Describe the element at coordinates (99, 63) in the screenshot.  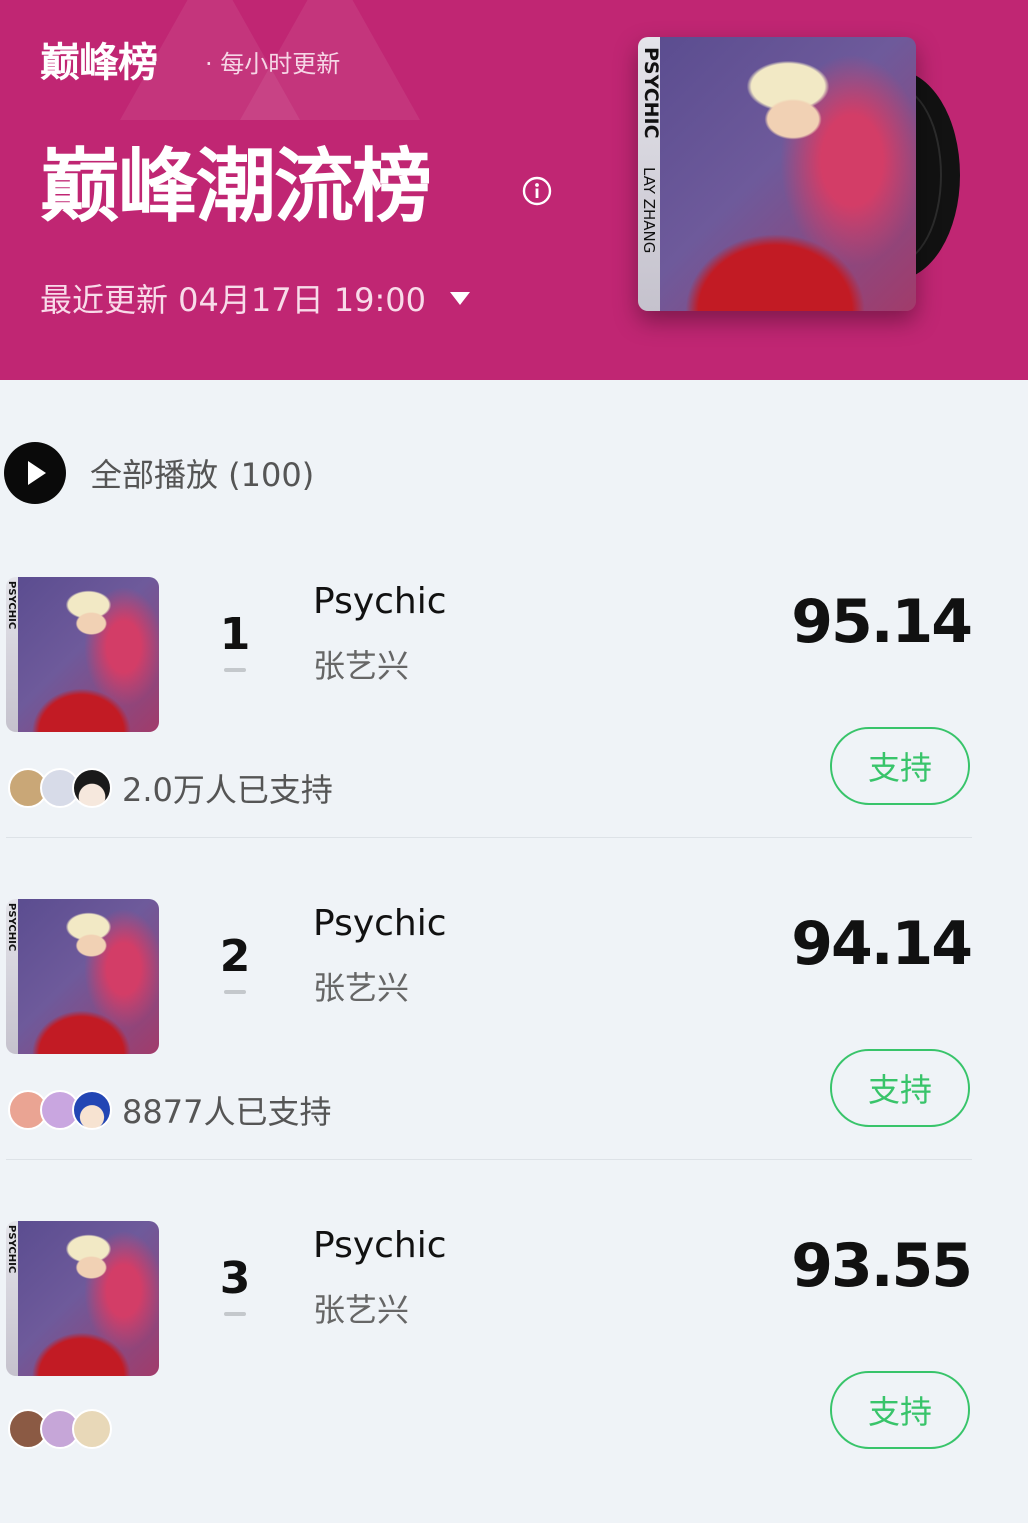
I see `brand-logo: 巅峰榜` at that location.